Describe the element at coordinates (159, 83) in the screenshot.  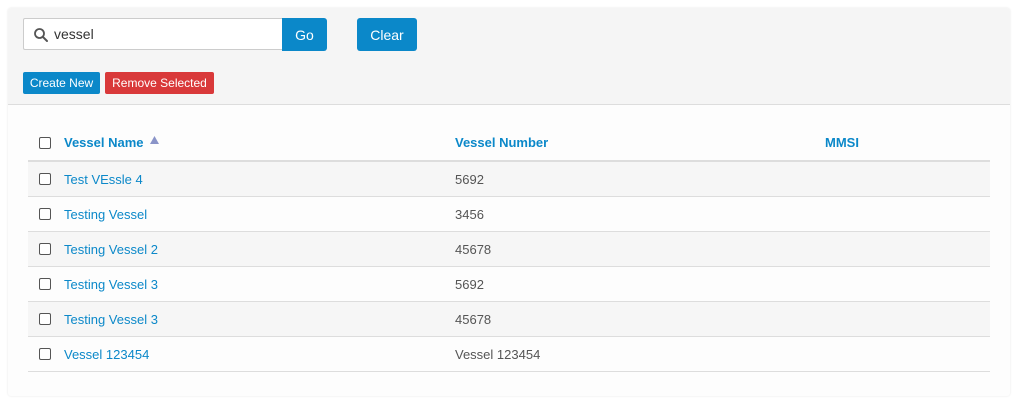
I see `remove-selected-button: Remove Selected` at that location.